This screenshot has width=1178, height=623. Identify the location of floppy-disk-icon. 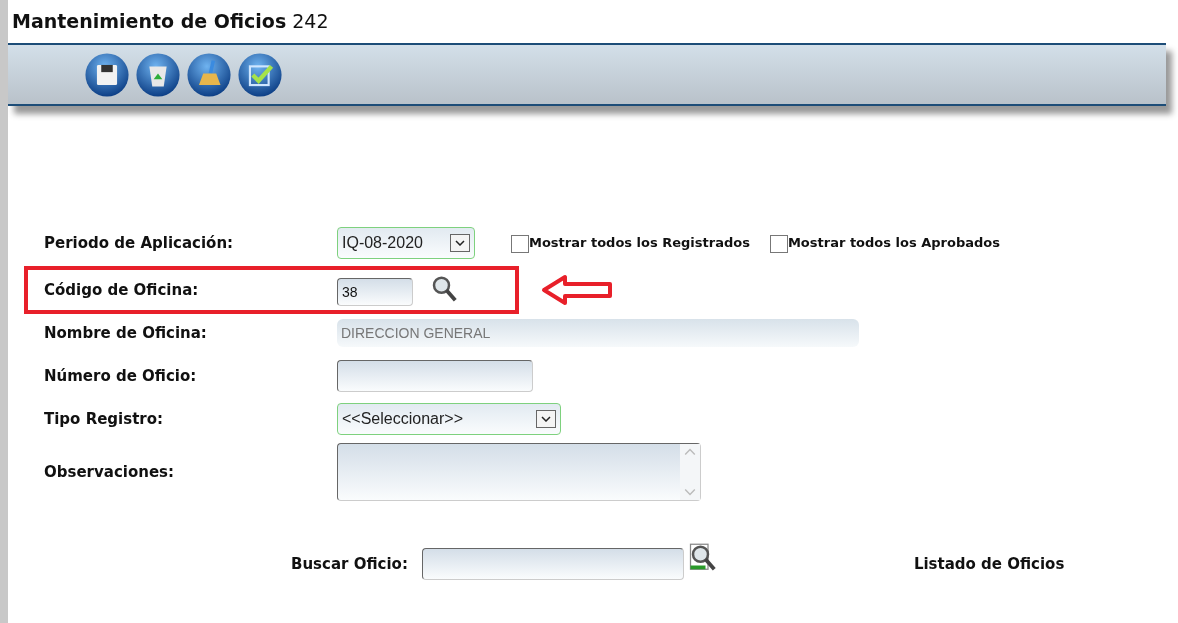
(107, 74).